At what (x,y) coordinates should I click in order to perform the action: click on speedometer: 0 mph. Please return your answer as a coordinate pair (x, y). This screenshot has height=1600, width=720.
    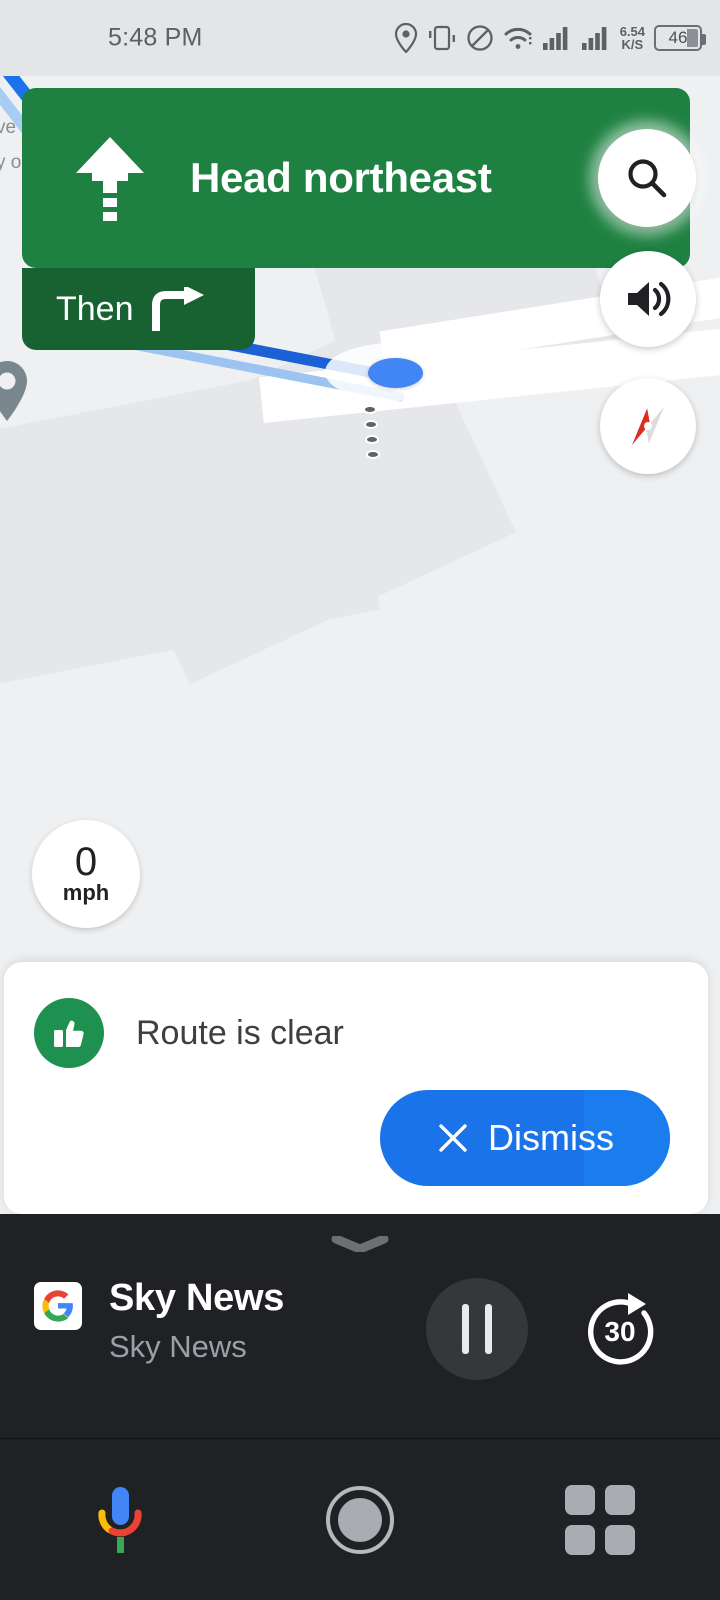
    Looking at the image, I should click on (86, 874).